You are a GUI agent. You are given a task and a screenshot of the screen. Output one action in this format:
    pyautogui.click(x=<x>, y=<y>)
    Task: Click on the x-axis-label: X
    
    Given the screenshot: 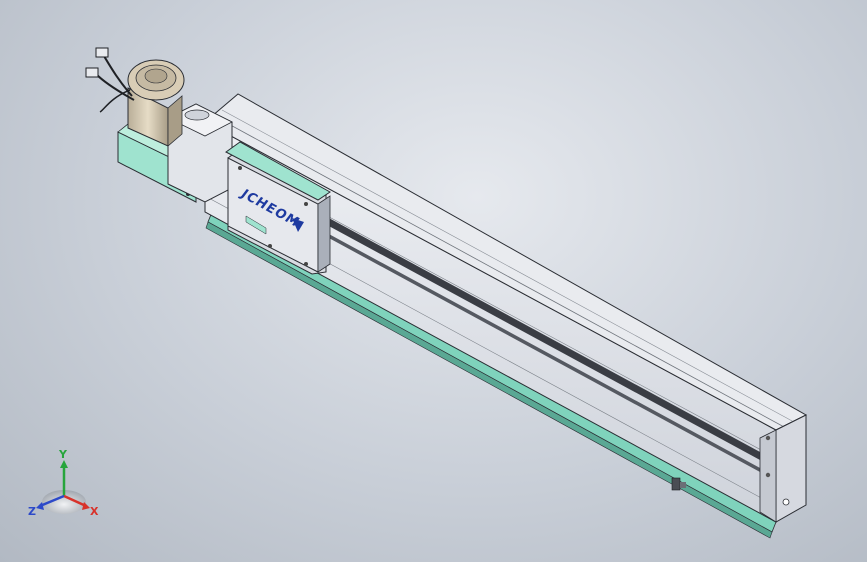 What is the action you would take?
    pyautogui.click(x=94, y=511)
    